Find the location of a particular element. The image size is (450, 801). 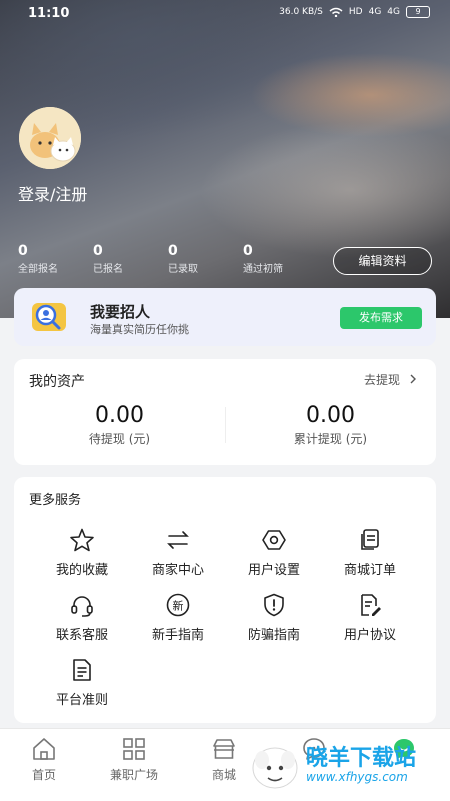

svg-text: 新 is located at coordinates (178, 606).